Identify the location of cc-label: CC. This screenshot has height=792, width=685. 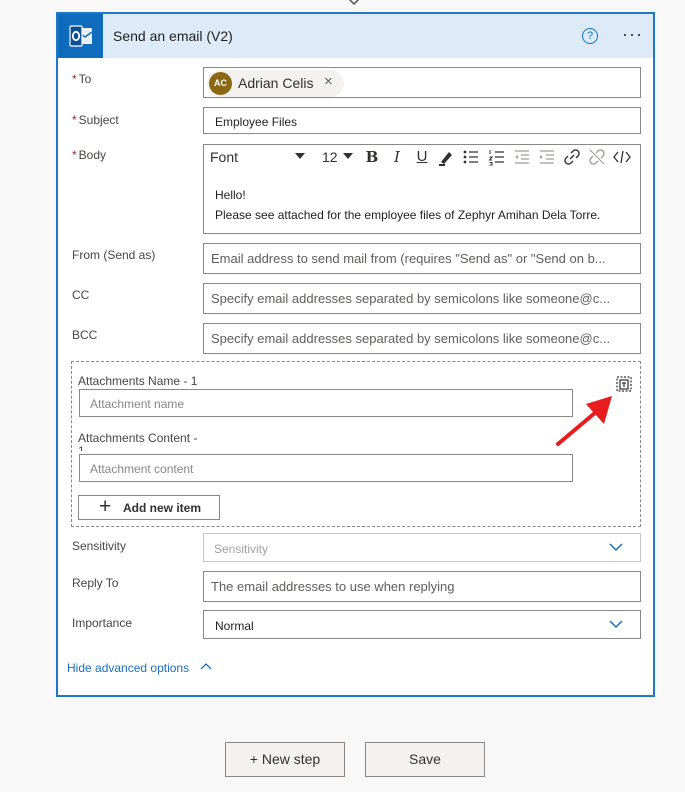
(81, 295).